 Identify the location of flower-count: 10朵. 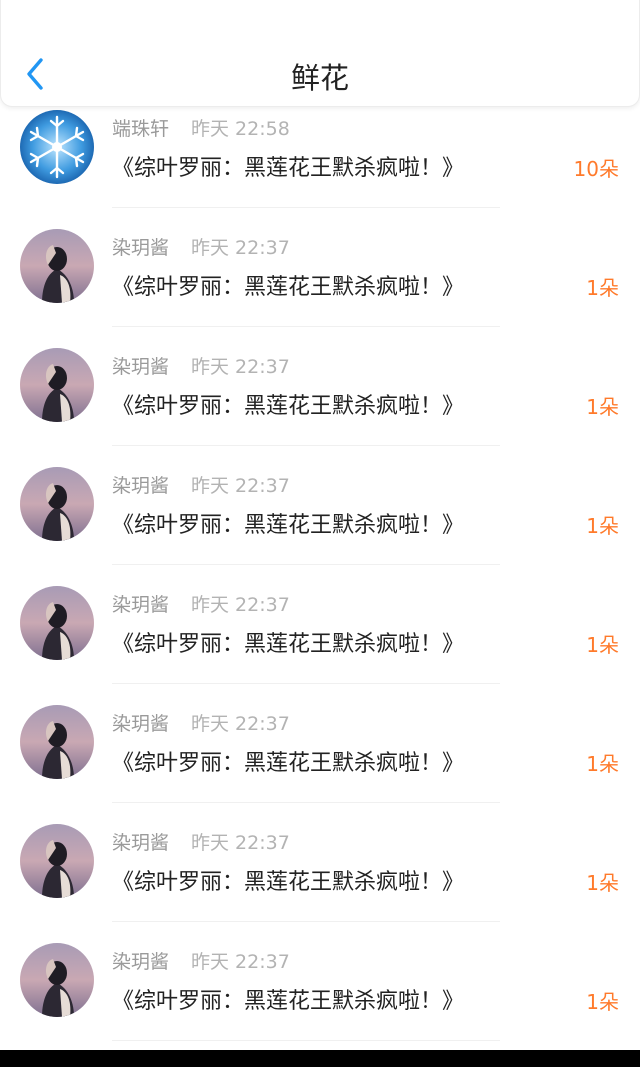
(596, 169).